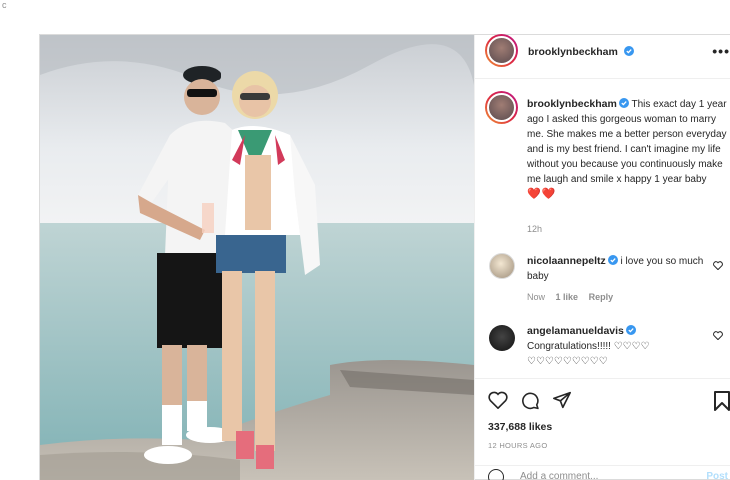  Describe the element at coordinates (575, 331) in the screenshot. I see `comment-username: angelamanueldavis` at that location.